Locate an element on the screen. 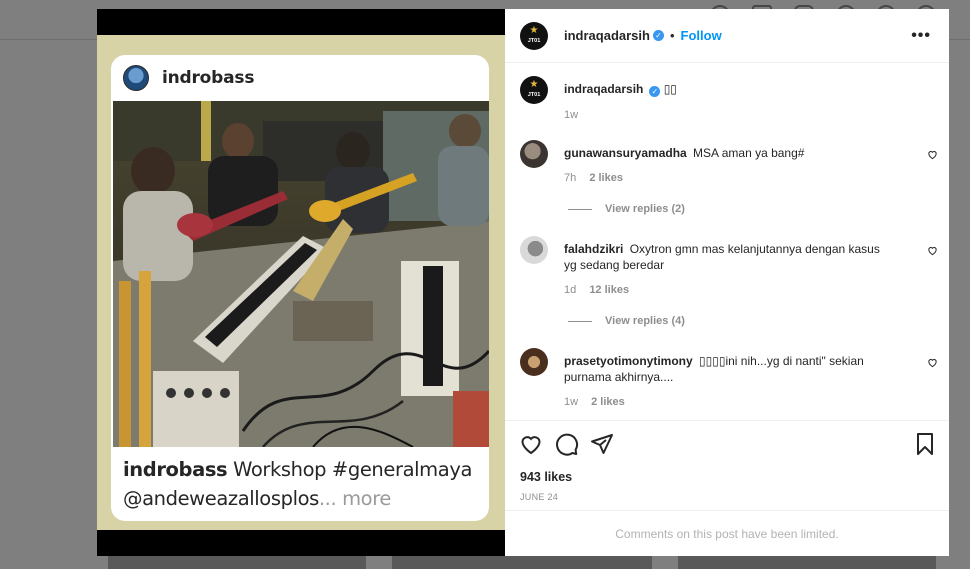 This screenshot has width=970, height=569. comment-username: falahdzikri is located at coordinates (593, 249).